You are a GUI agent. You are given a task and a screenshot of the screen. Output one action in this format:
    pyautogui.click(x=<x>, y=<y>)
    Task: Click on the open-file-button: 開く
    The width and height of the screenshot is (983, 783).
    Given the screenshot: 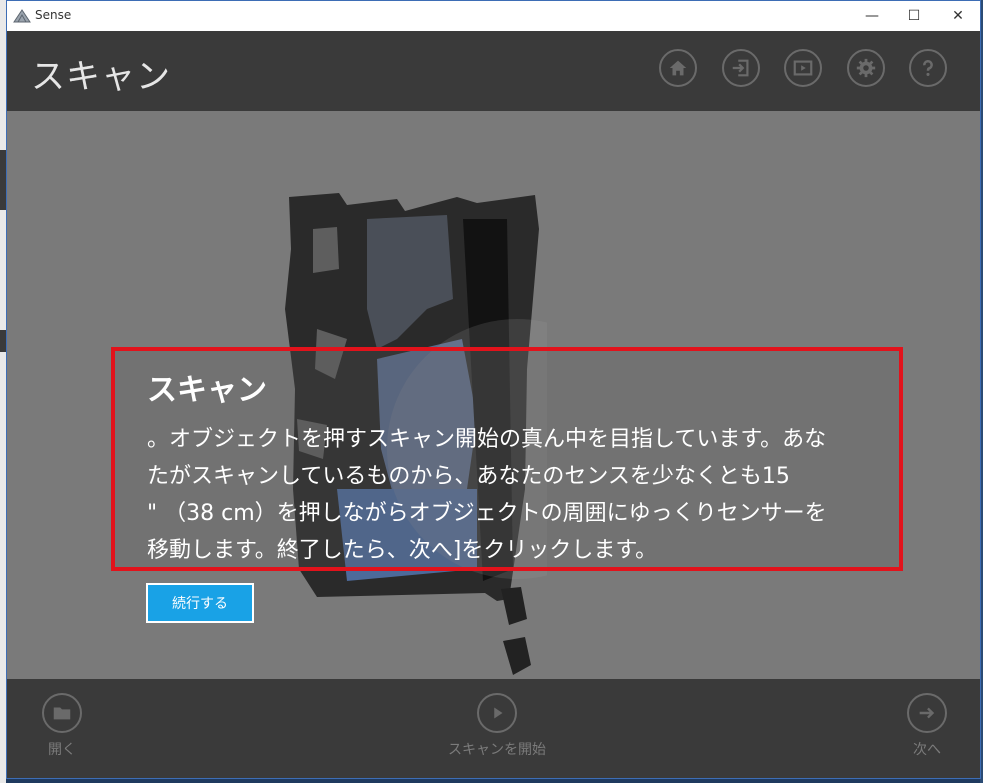 What is the action you would take?
    pyautogui.click(x=62, y=726)
    